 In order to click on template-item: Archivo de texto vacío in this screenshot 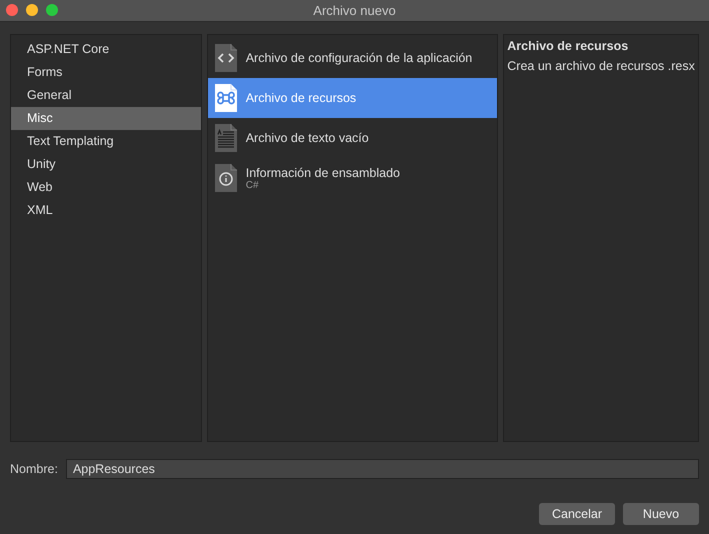, I will do `click(353, 138)`.